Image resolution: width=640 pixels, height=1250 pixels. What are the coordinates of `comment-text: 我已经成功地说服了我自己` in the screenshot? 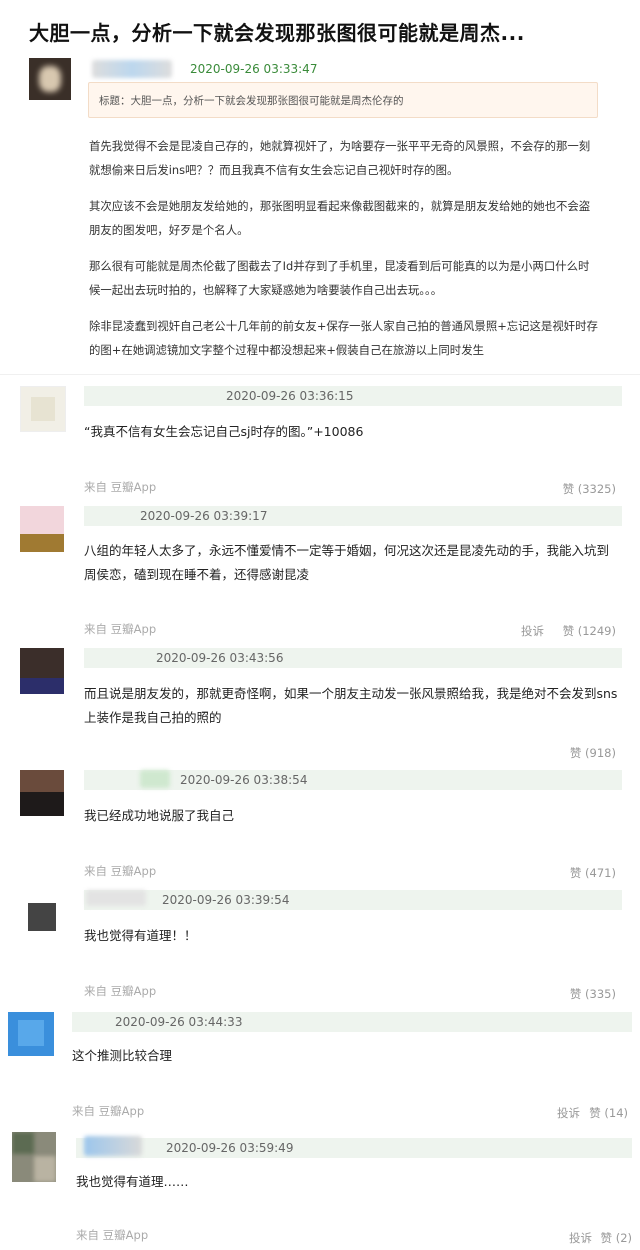 It's located at (159, 815).